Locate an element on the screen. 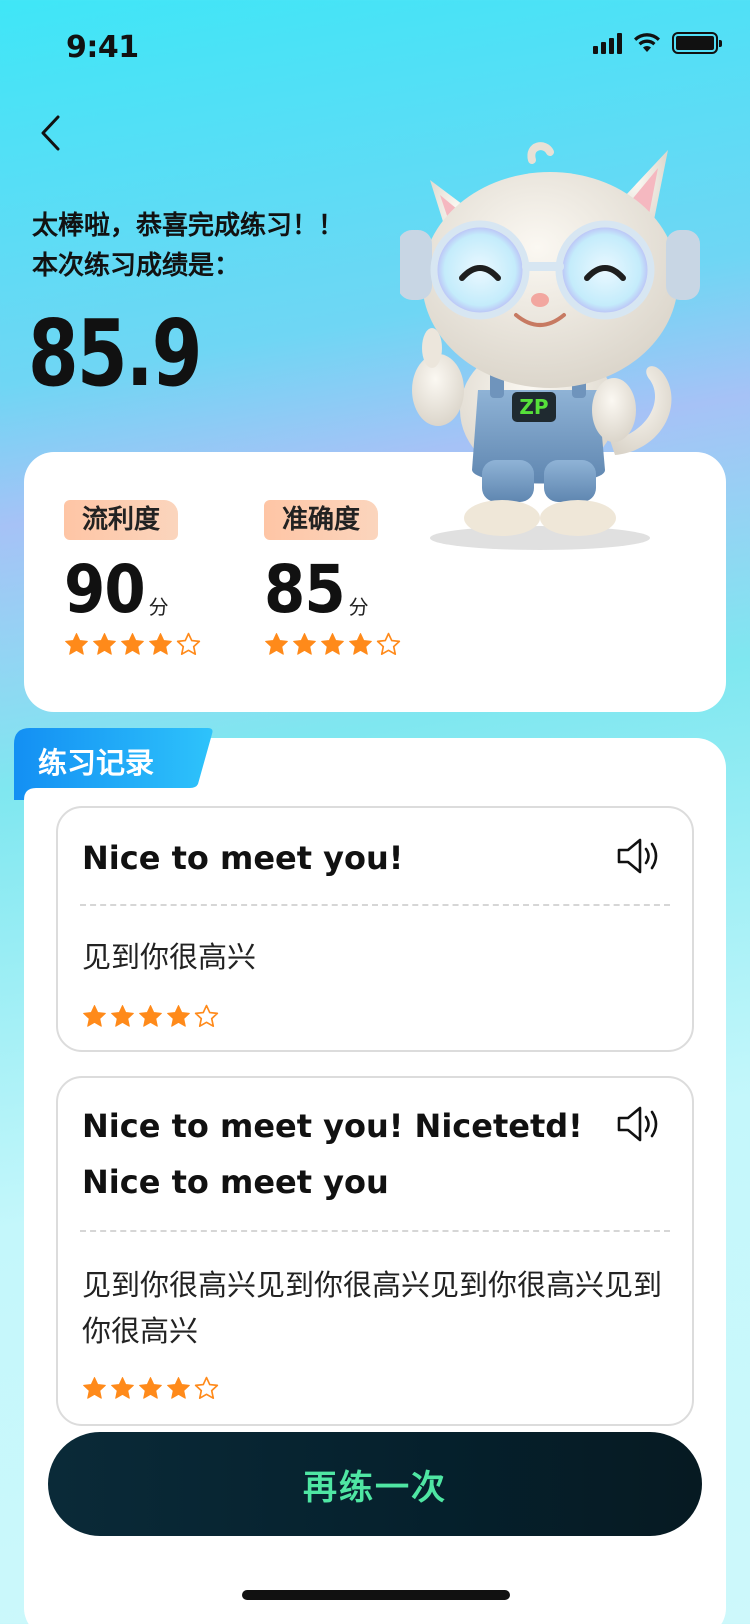 The width and height of the screenshot is (750, 1624). fluency-unit: 分 is located at coordinates (158, 607).